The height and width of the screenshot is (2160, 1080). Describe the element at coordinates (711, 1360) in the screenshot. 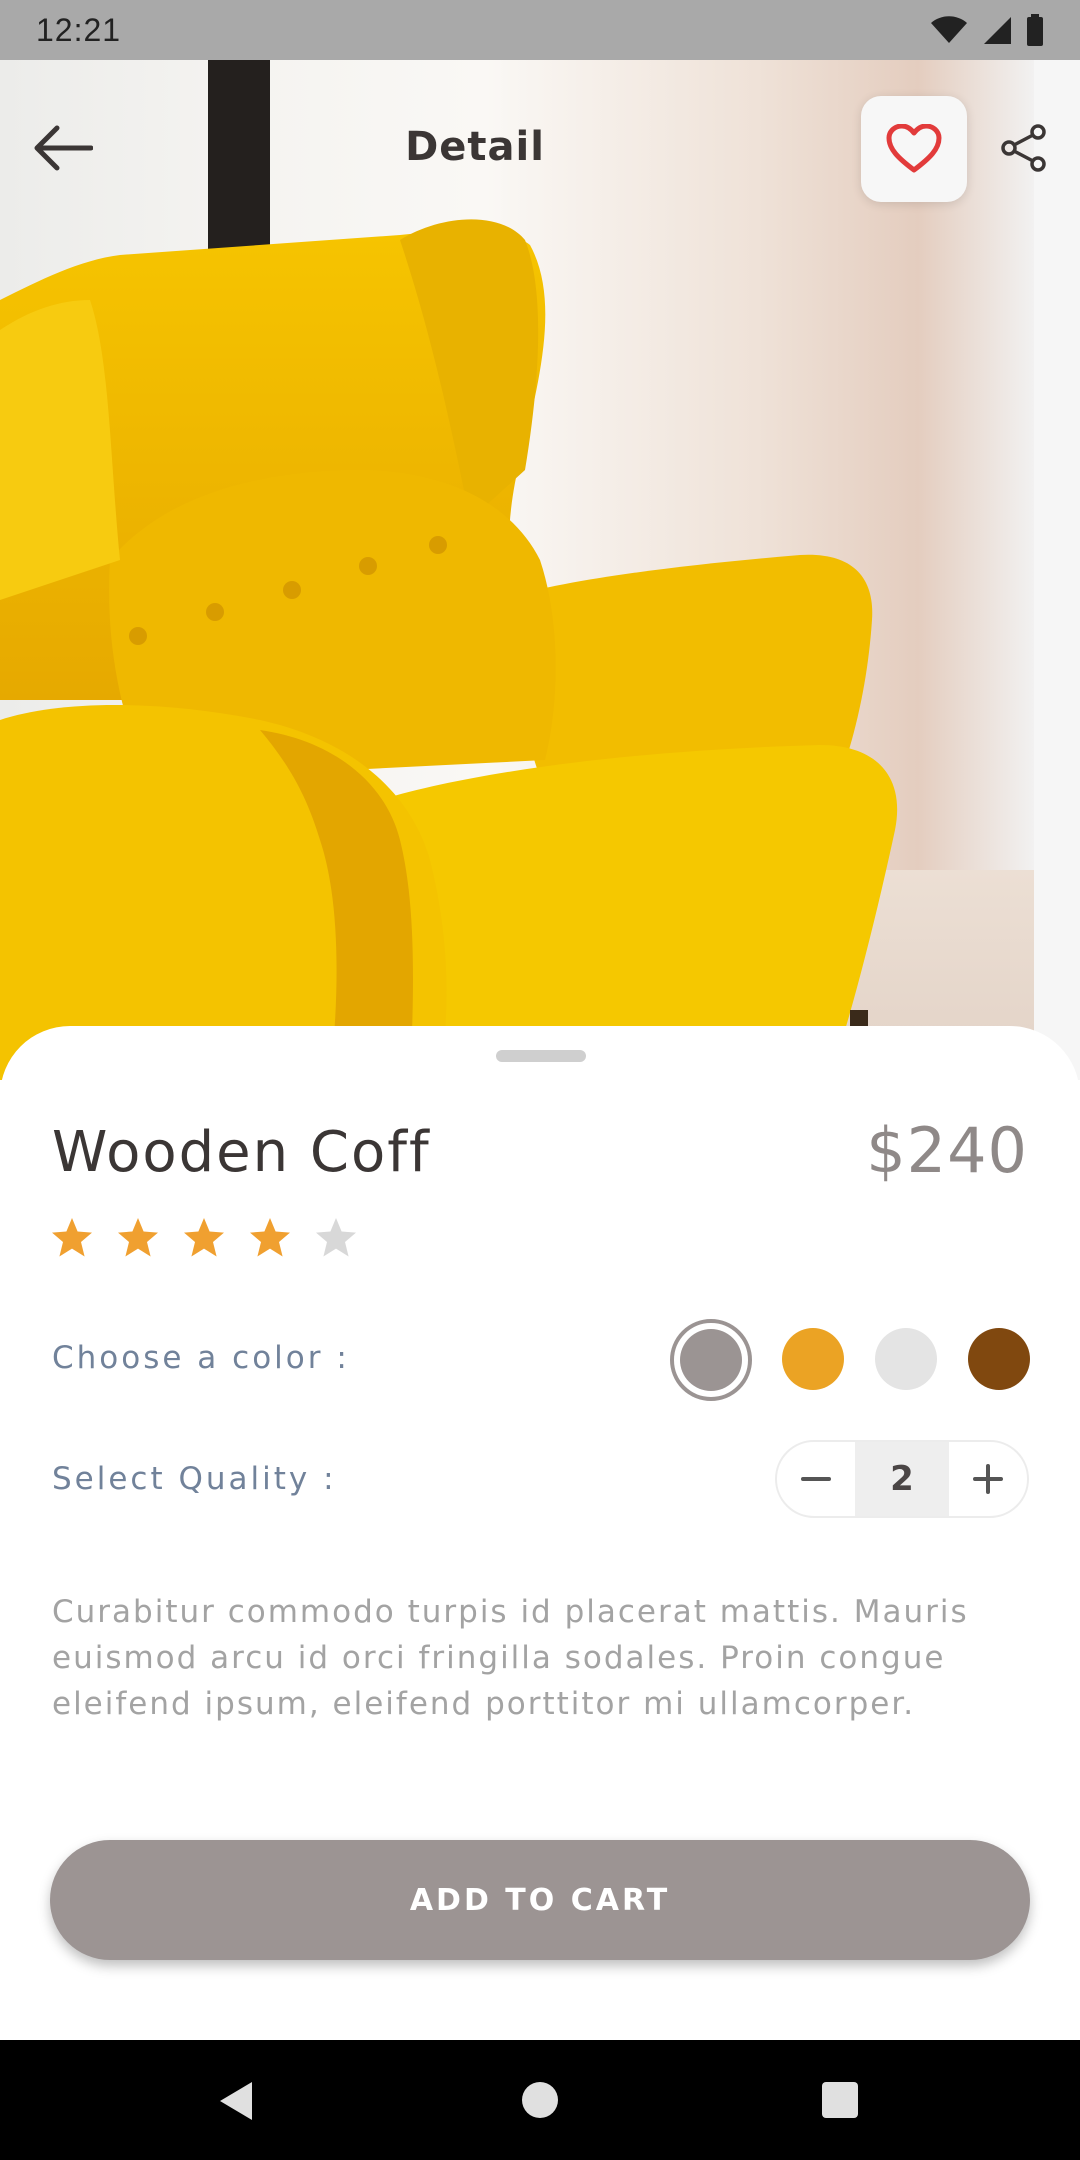

I see `color-swatch-gray-selected` at that location.